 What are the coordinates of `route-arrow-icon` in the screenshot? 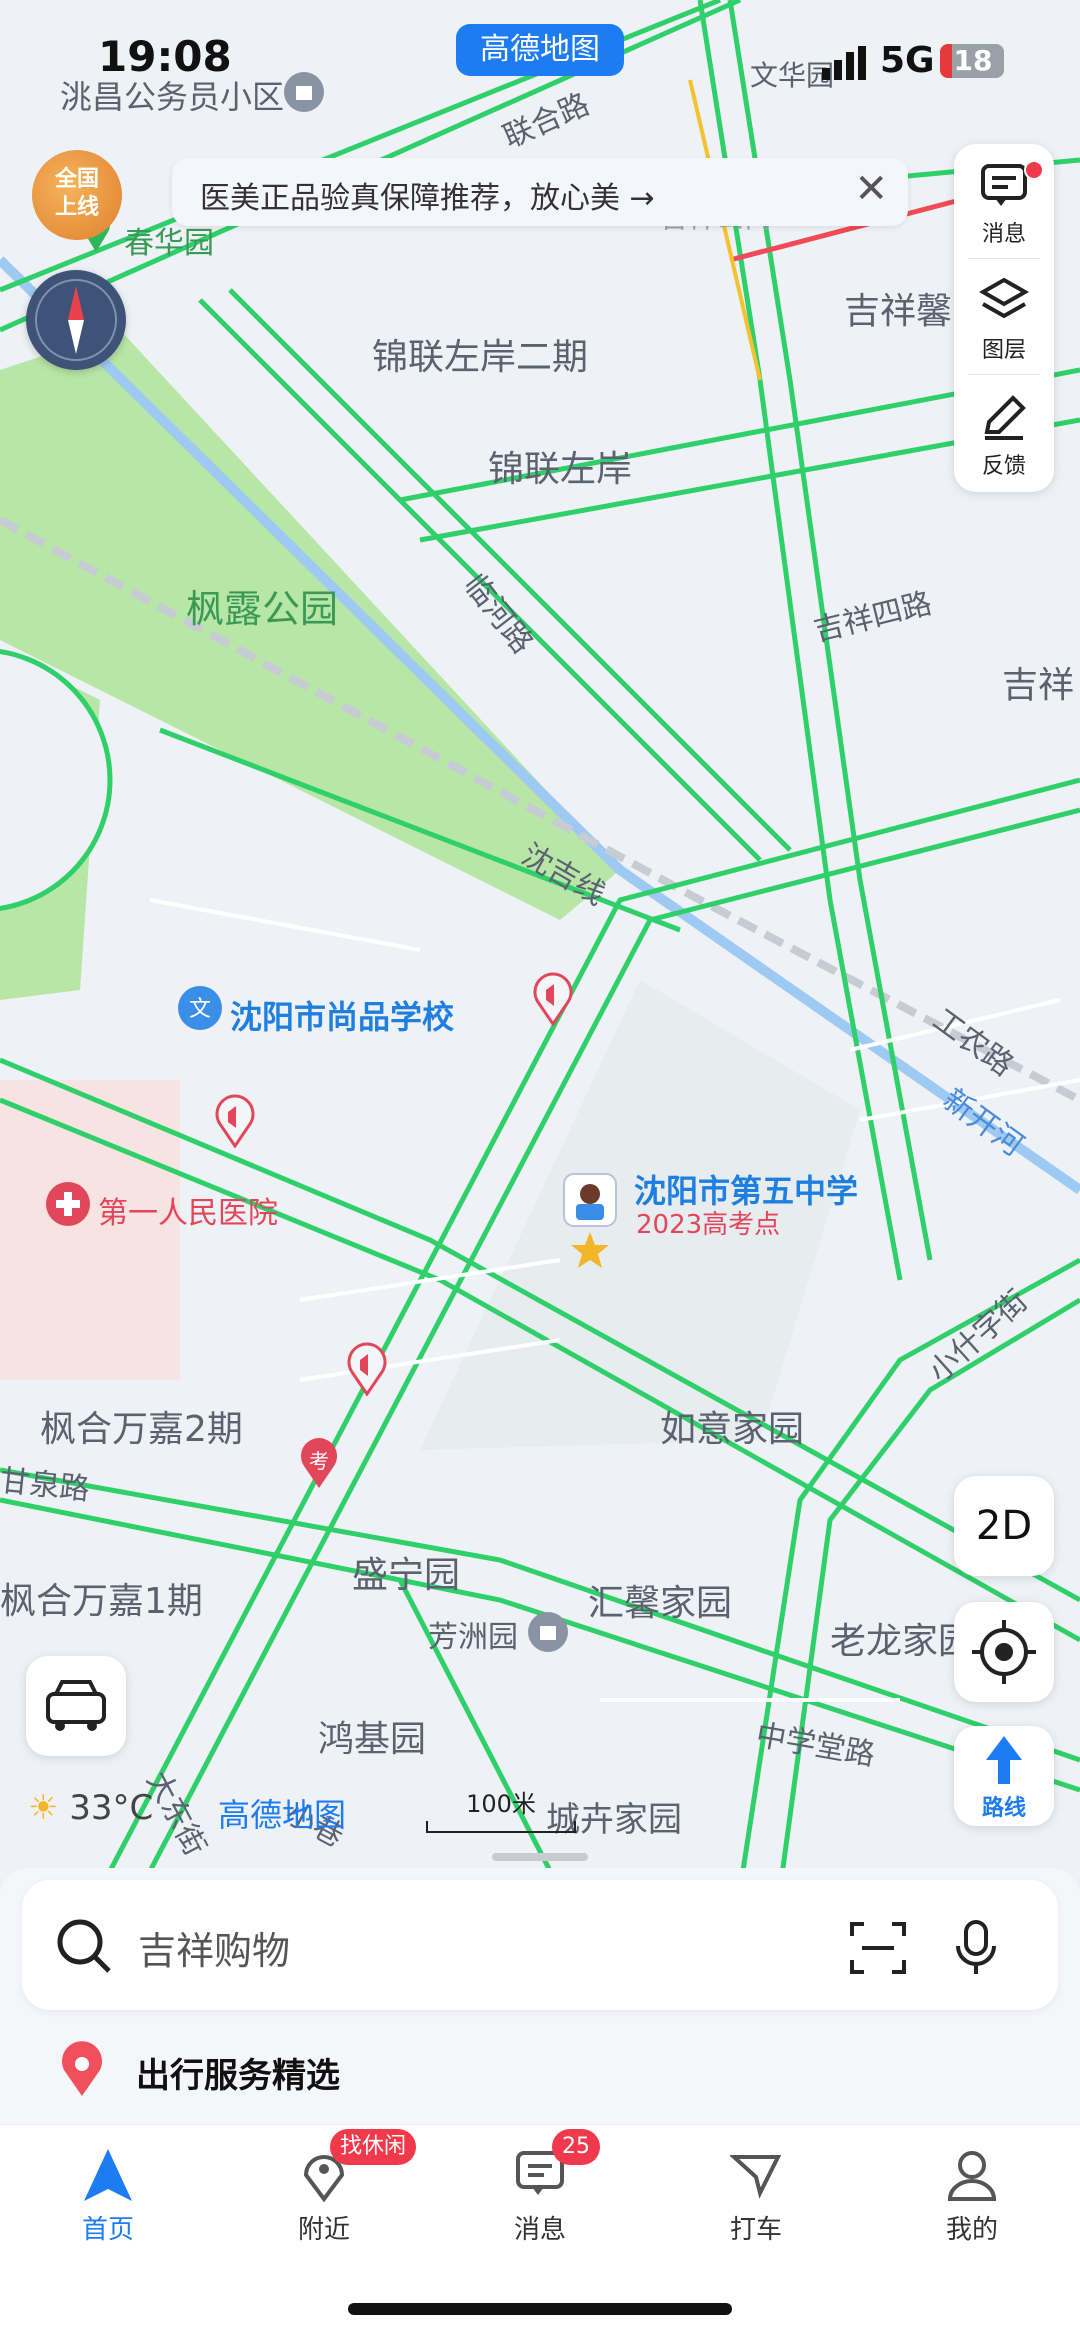 It's located at (1004, 1760).